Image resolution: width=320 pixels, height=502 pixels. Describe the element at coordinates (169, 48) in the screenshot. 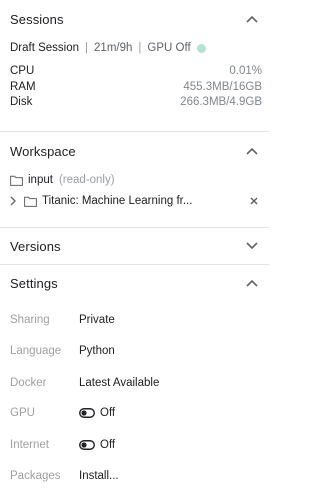

I see `gpu-status: GPU Off` at that location.